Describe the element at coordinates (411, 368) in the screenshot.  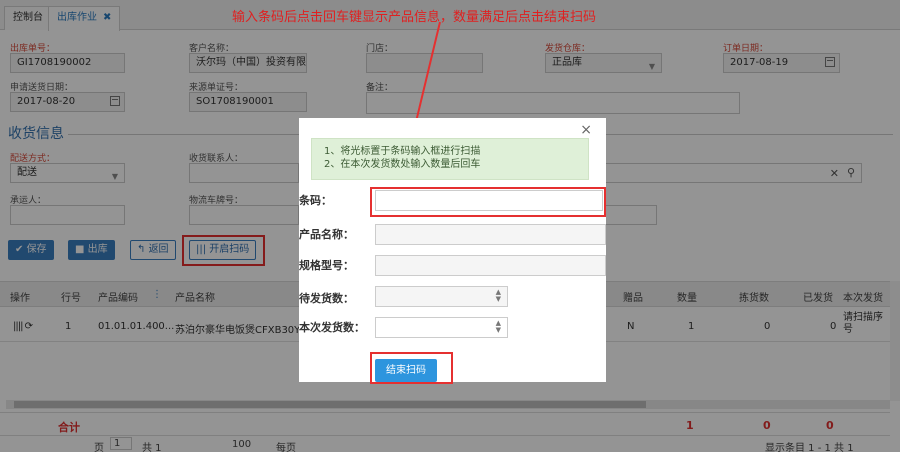
I see `highlight-box-end-scan` at that location.